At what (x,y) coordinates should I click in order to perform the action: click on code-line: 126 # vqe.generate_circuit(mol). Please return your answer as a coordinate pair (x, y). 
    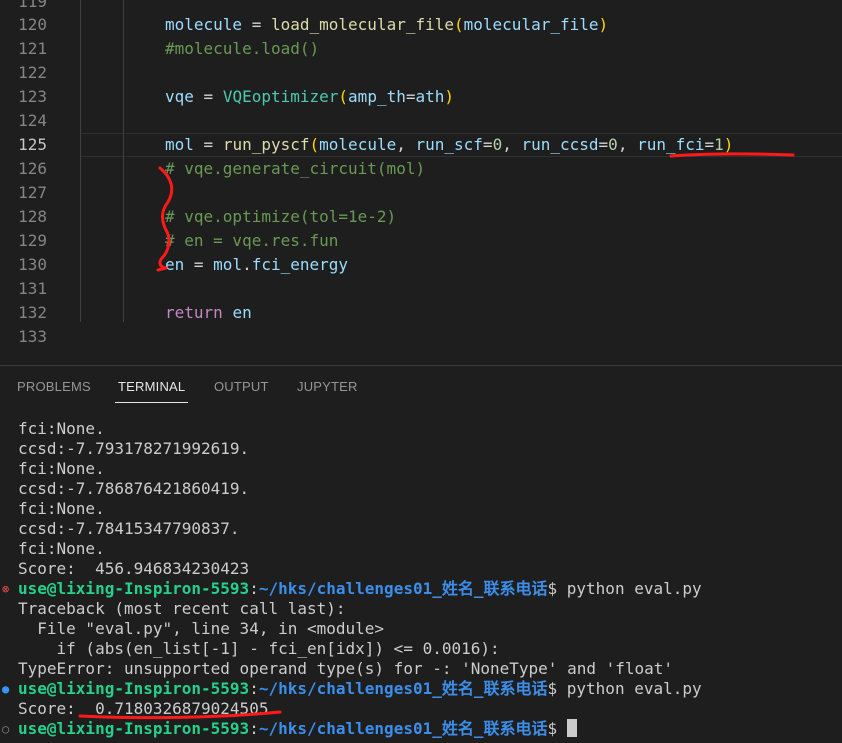
    Looking at the image, I should click on (421, 169).